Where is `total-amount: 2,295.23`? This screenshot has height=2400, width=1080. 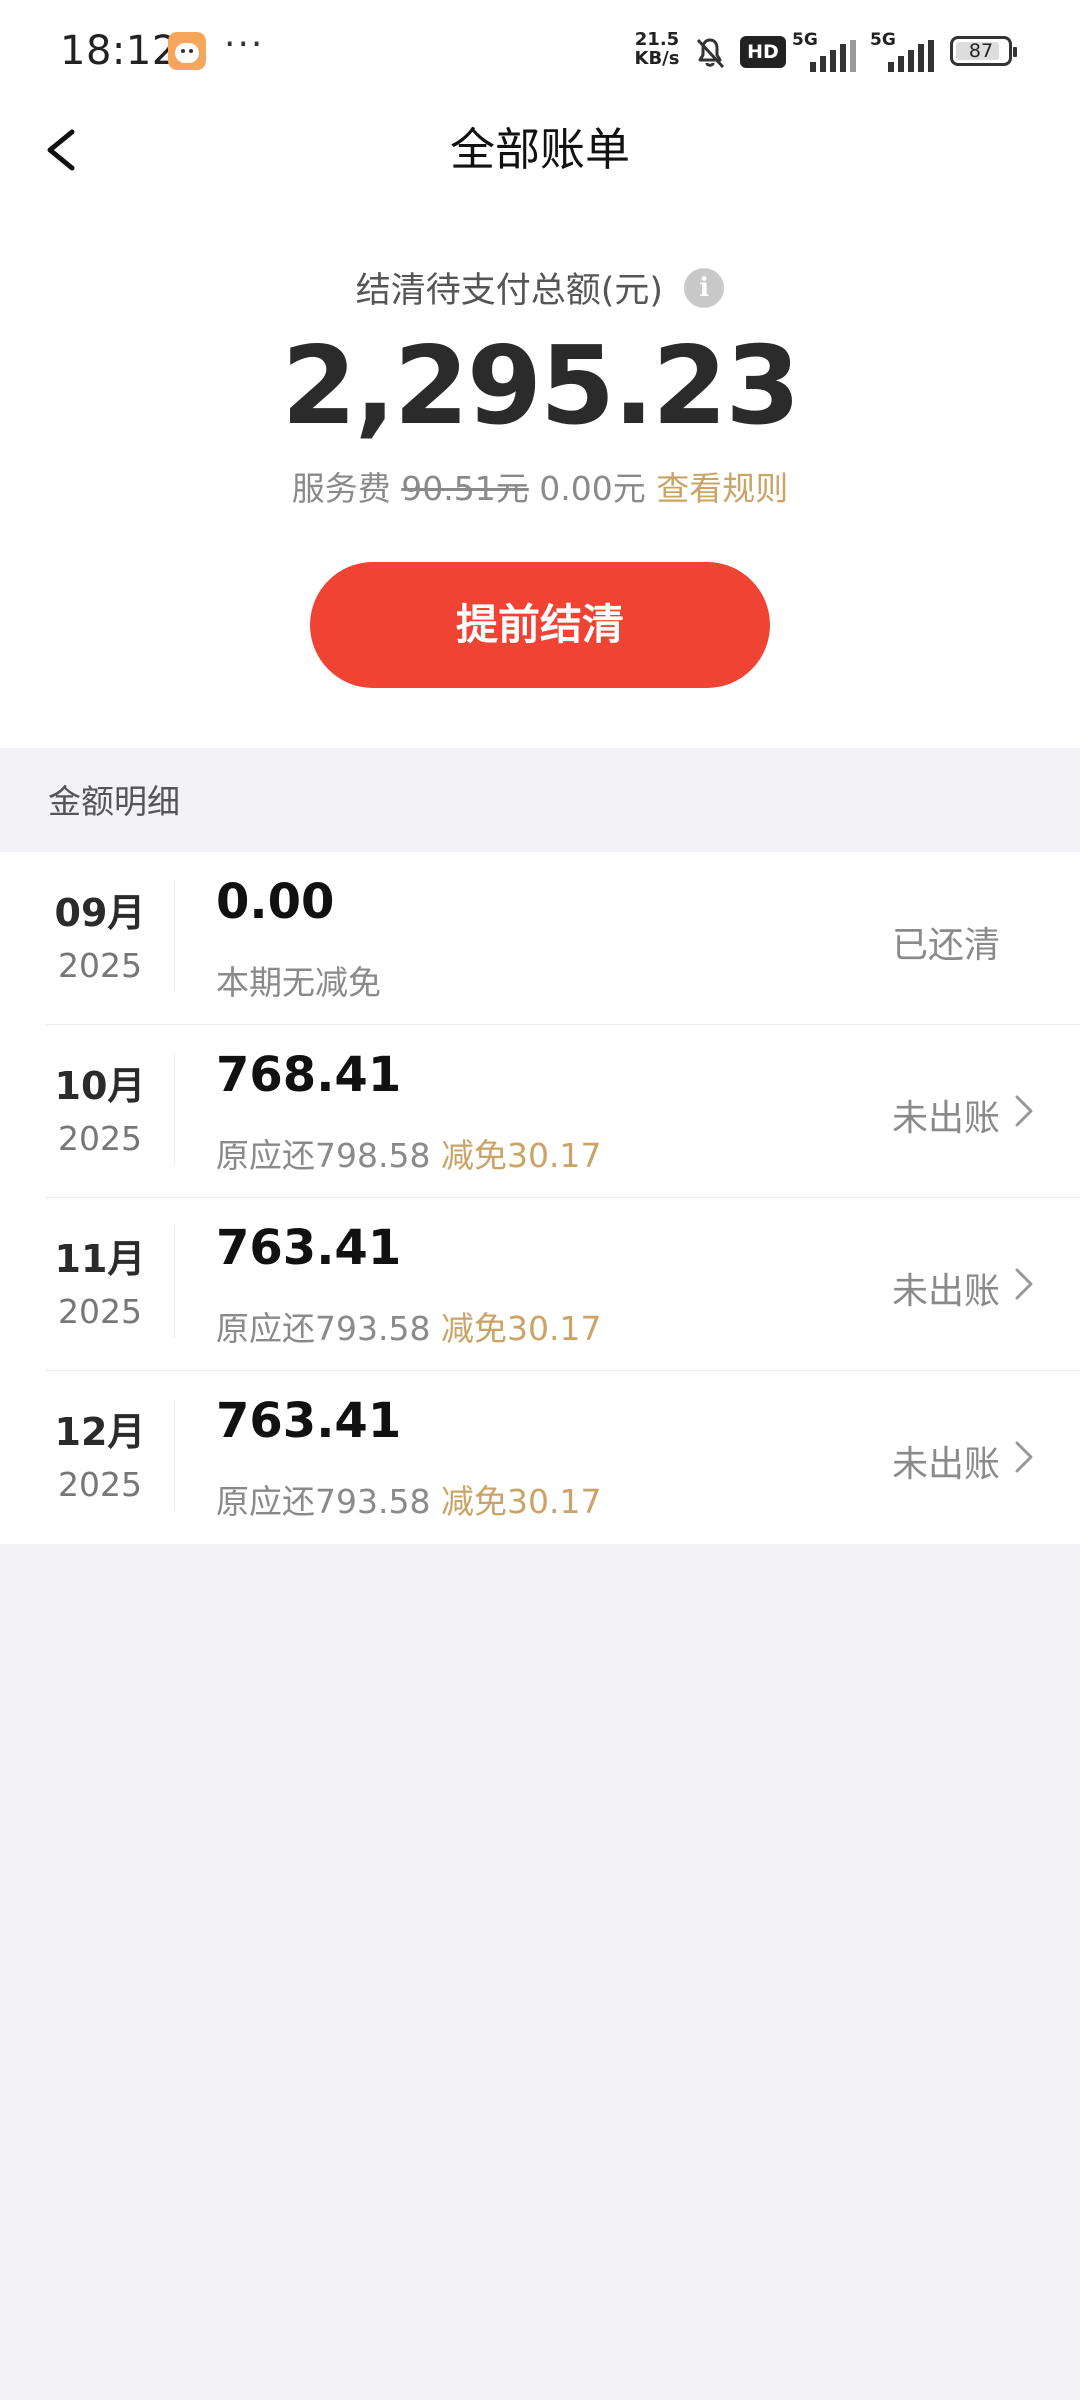 total-amount: 2,295.23 is located at coordinates (541, 386).